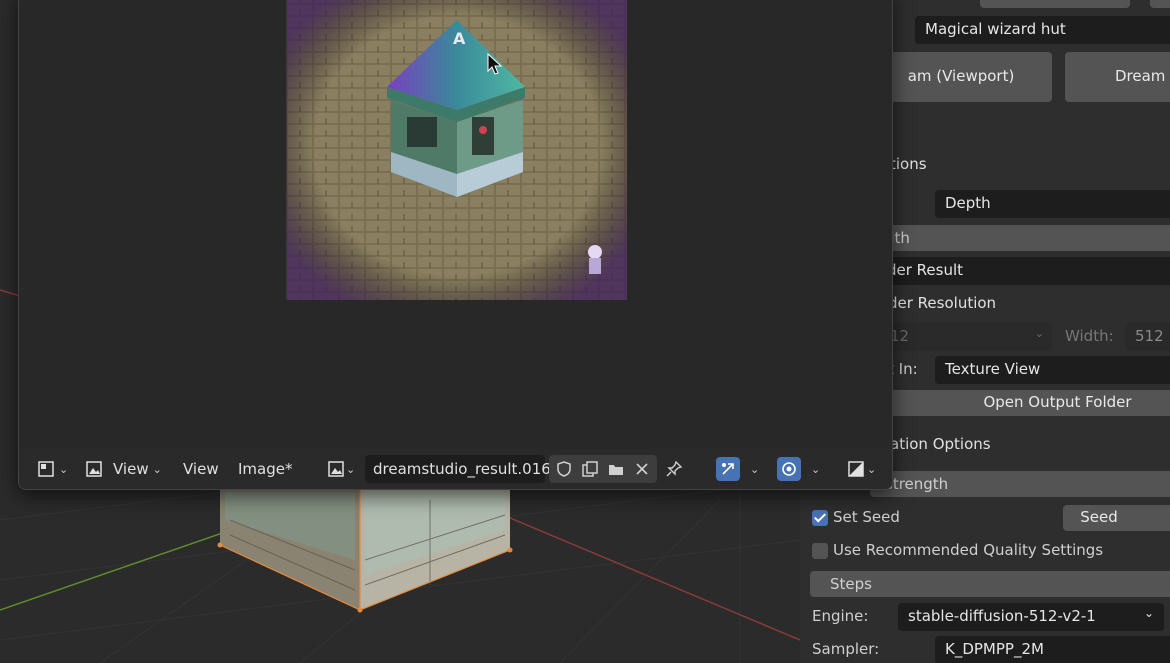  I want to click on open-output-folder-button: Open Output Folder, so click(1020, 403).